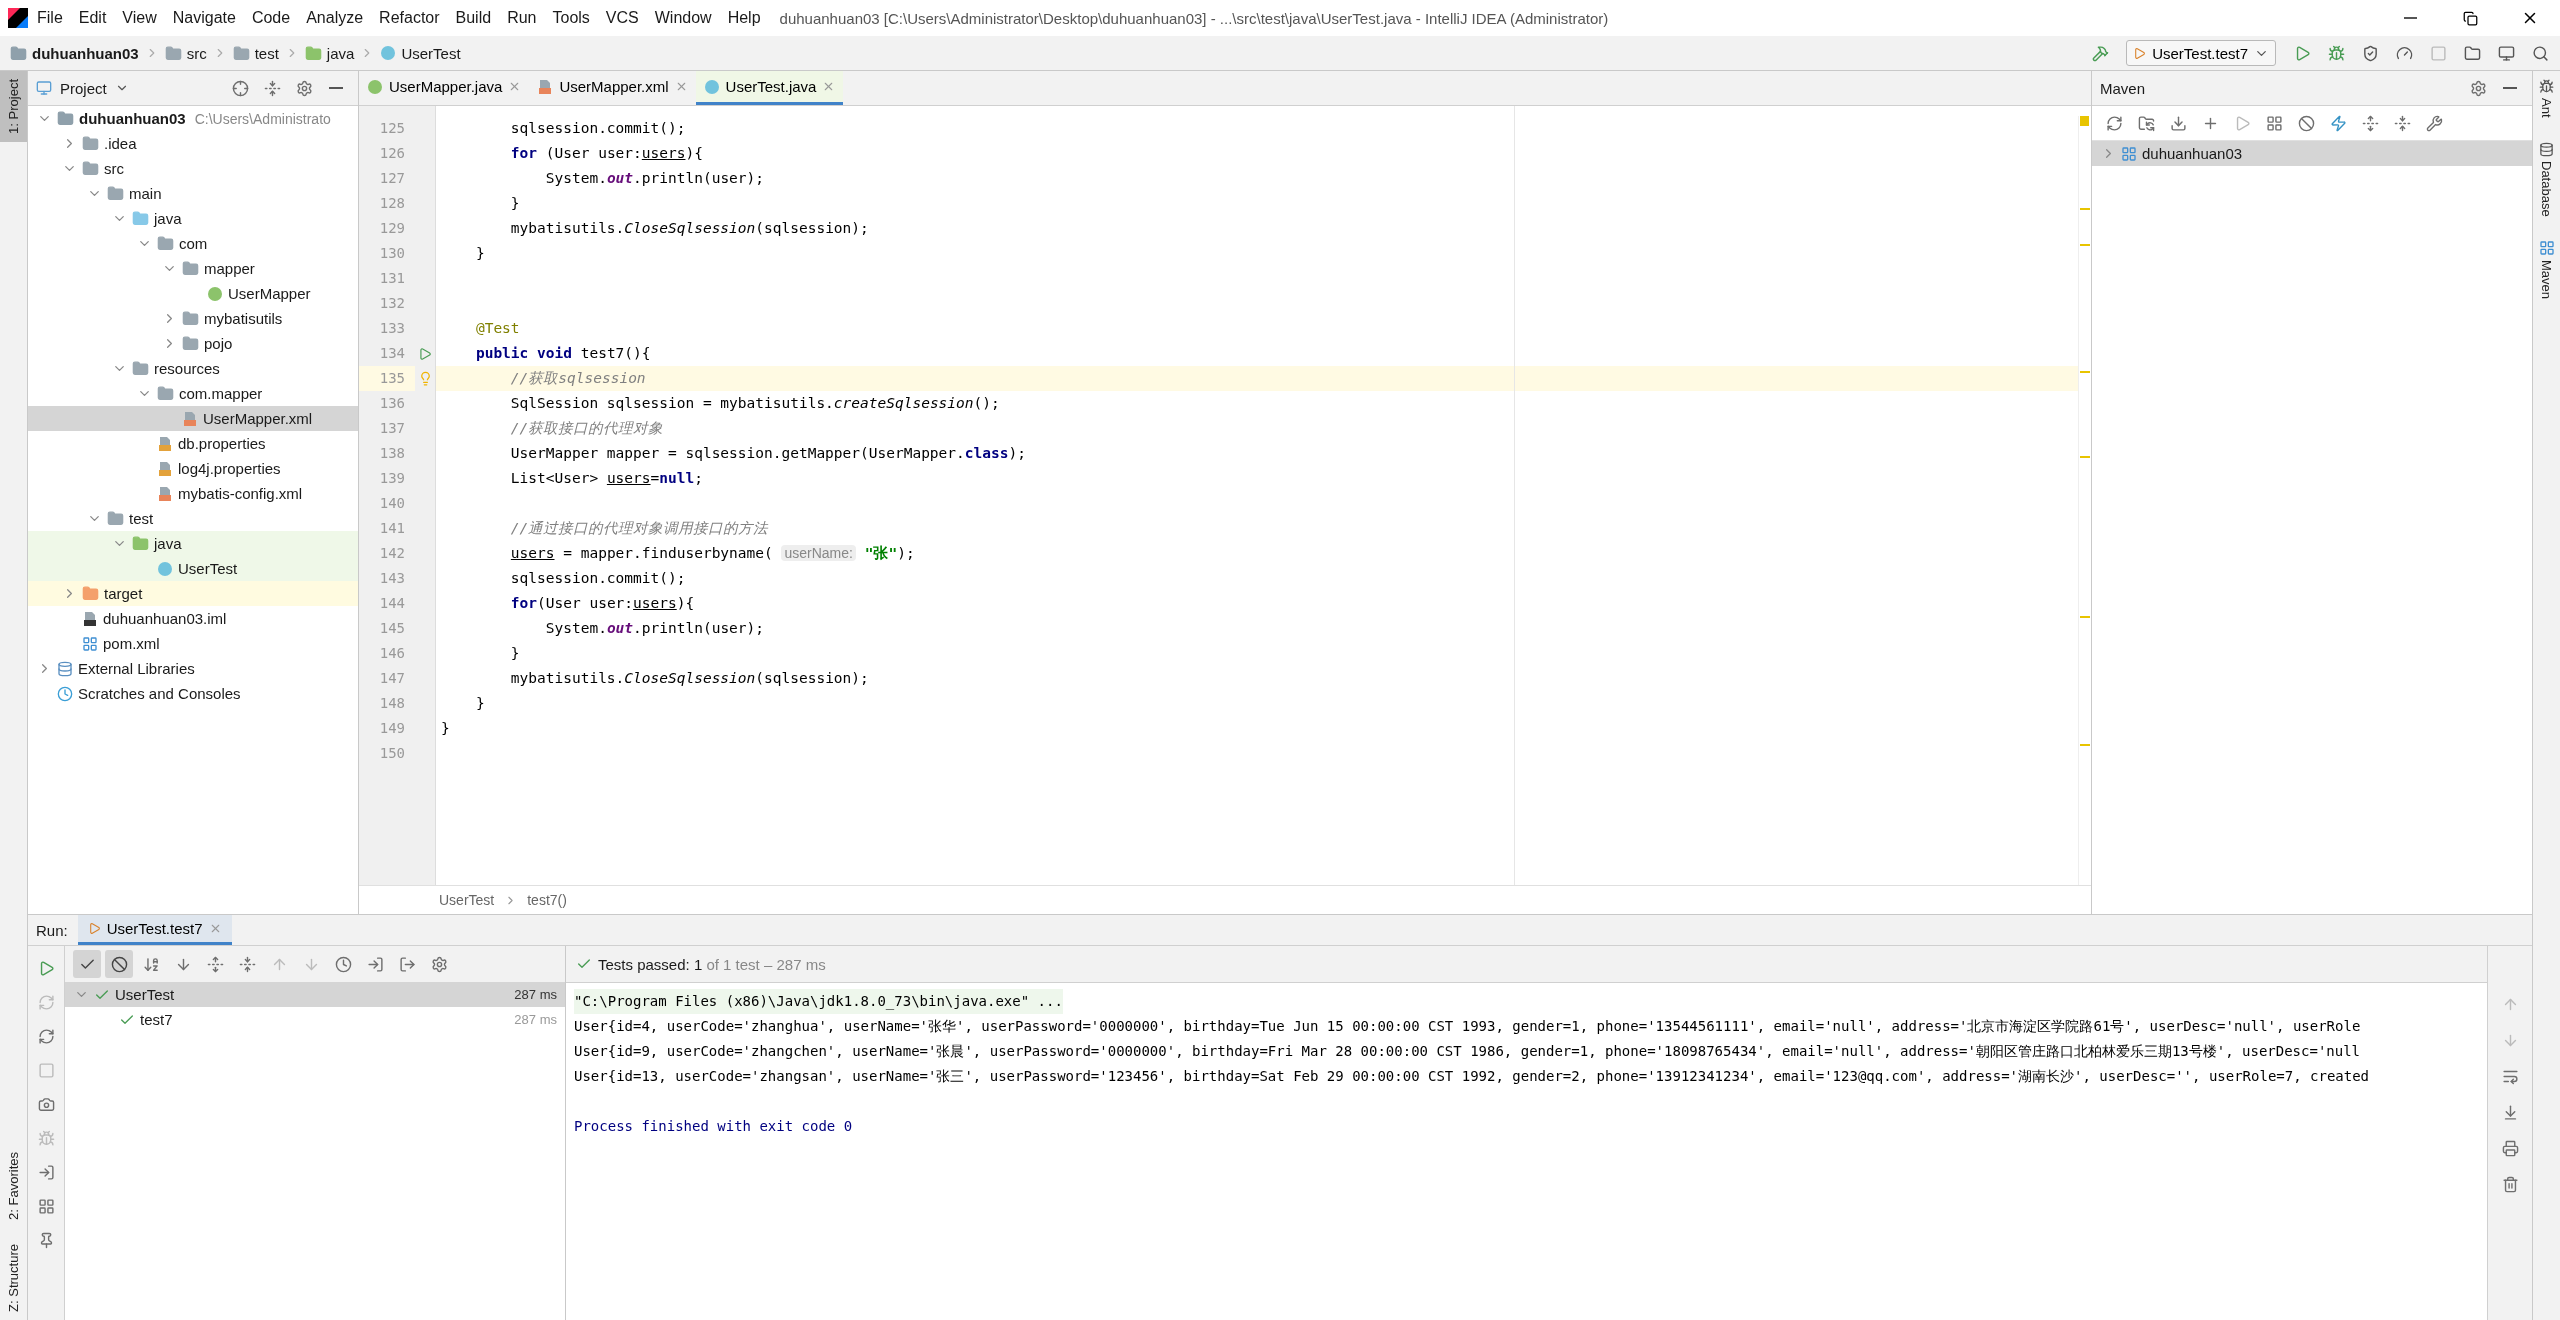  What do you see at coordinates (711, 86) in the screenshot?
I see `class-icon` at bounding box center [711, 86].